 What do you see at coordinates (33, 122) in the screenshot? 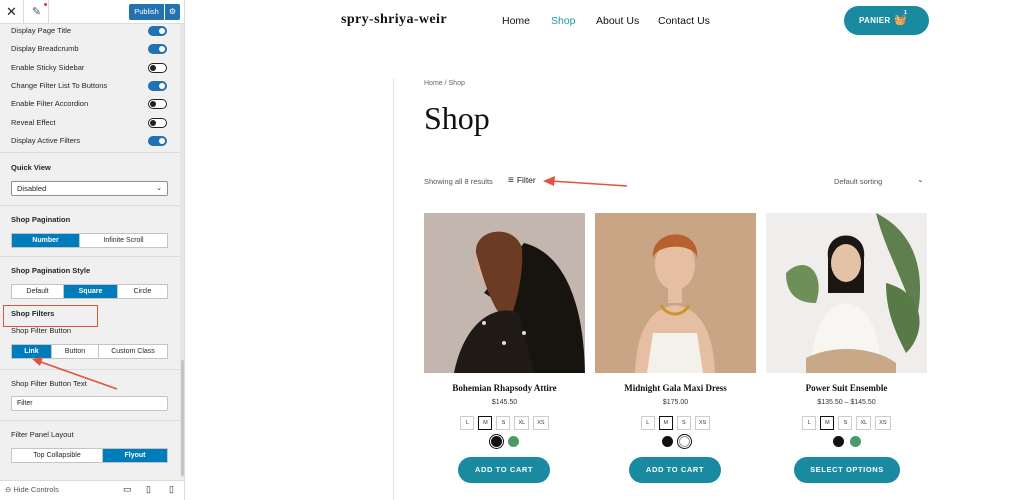
I see `toggle-label: Reveal Effect` at bounding box center [33, 122].